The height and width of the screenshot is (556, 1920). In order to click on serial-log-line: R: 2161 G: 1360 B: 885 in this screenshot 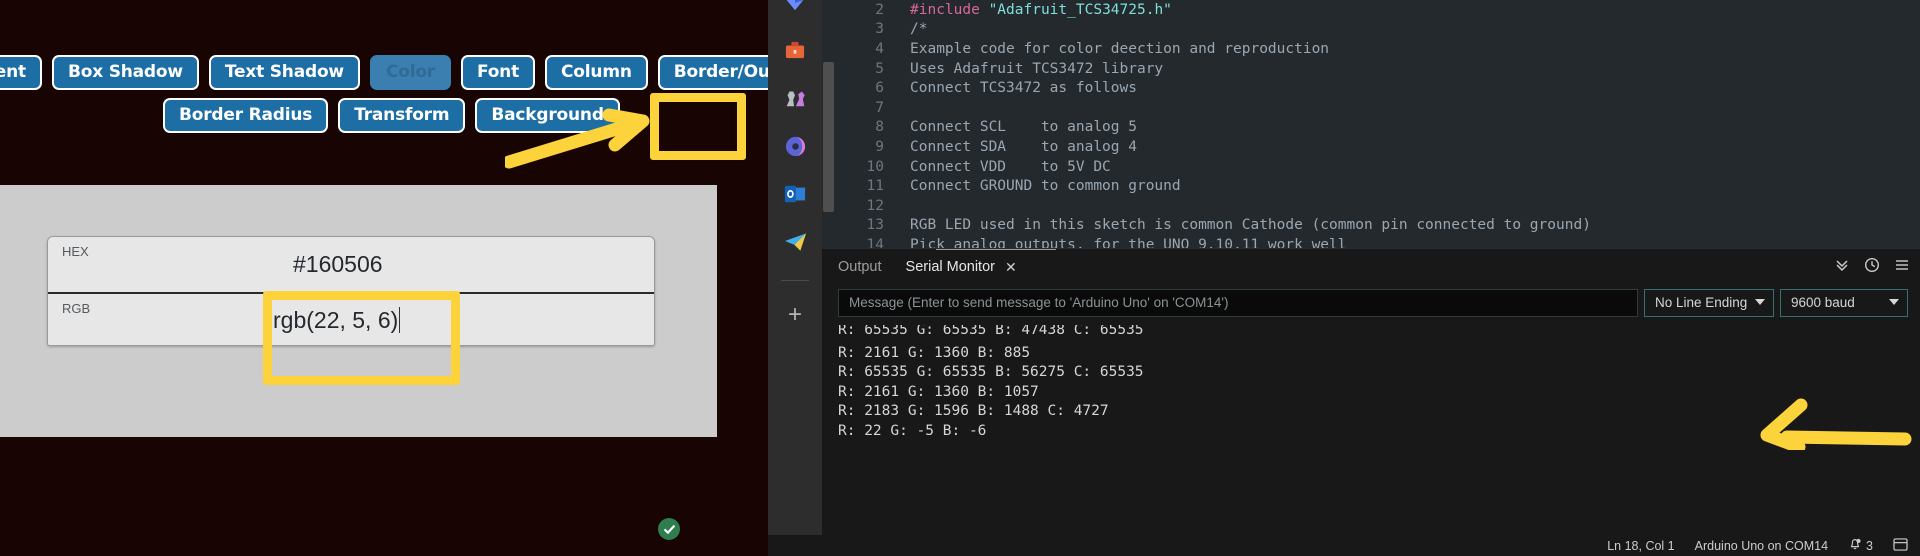, I will do `click(934, 352)`.